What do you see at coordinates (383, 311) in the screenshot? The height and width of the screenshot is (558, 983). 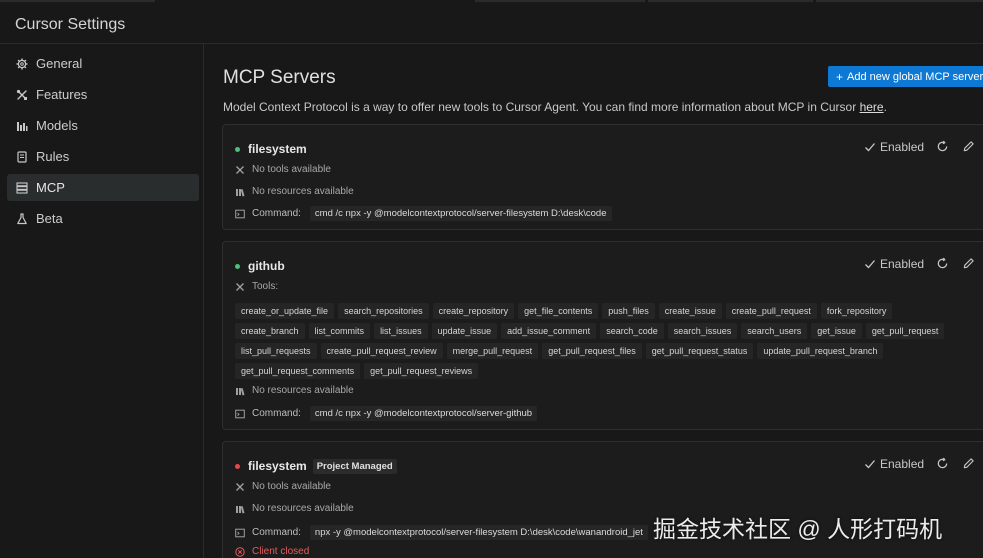 I see `tool-chip: search_repositories` at bounding box center [383, 311].